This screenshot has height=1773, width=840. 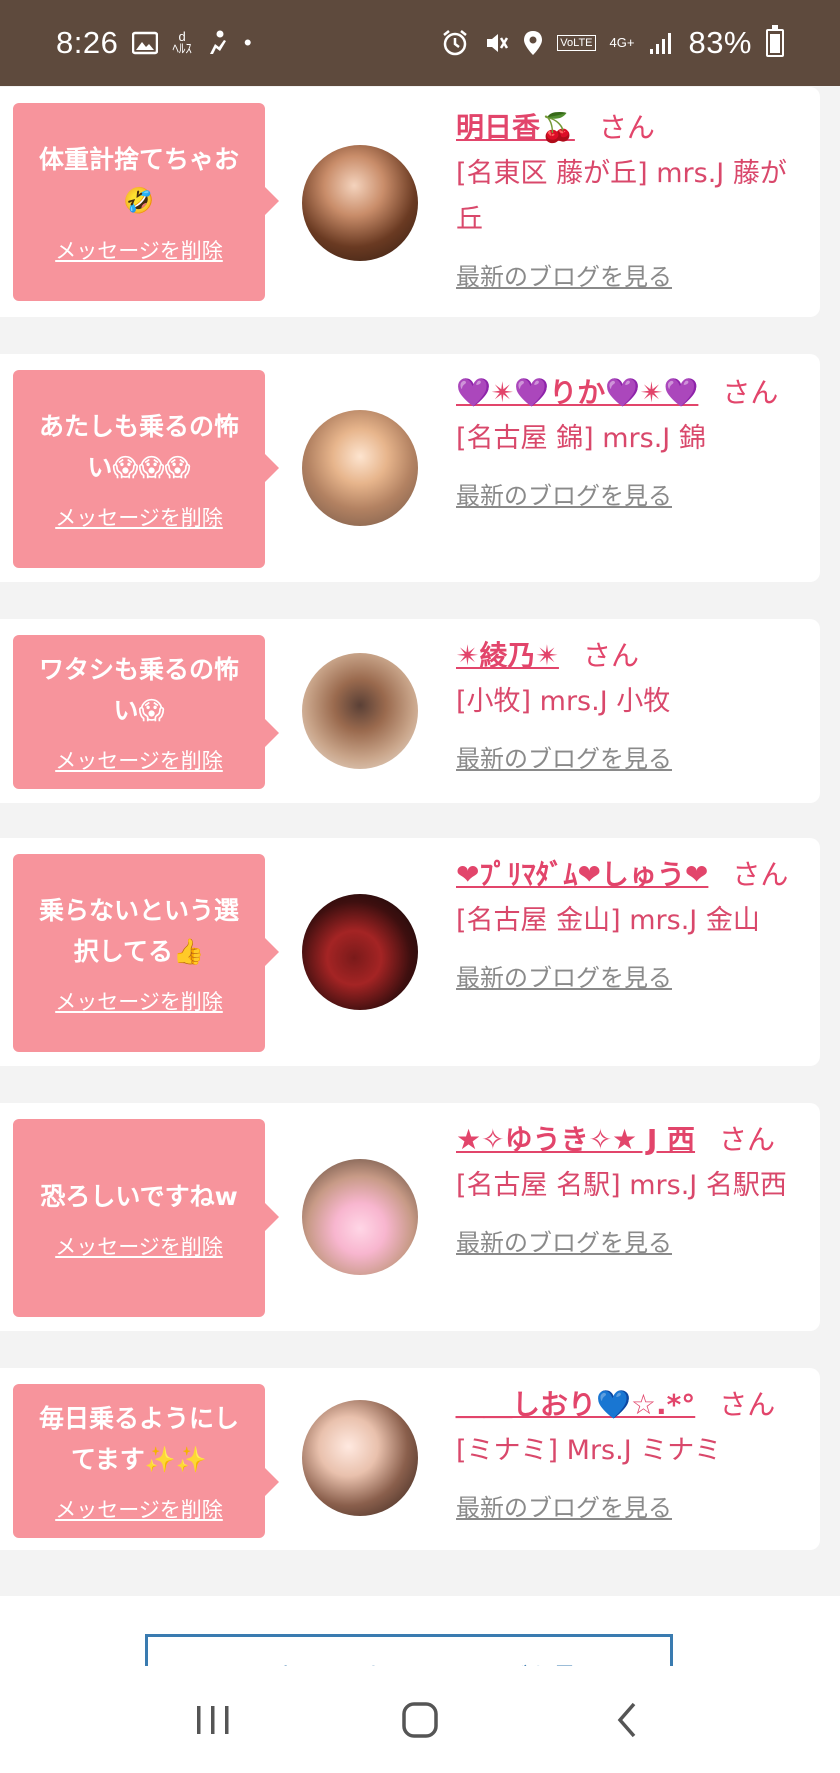 What do you see at coordinates (507, 655) in the screenshot?
I see `profile-name-link: ✴綾乃✴` at bounding box center [507, 655].